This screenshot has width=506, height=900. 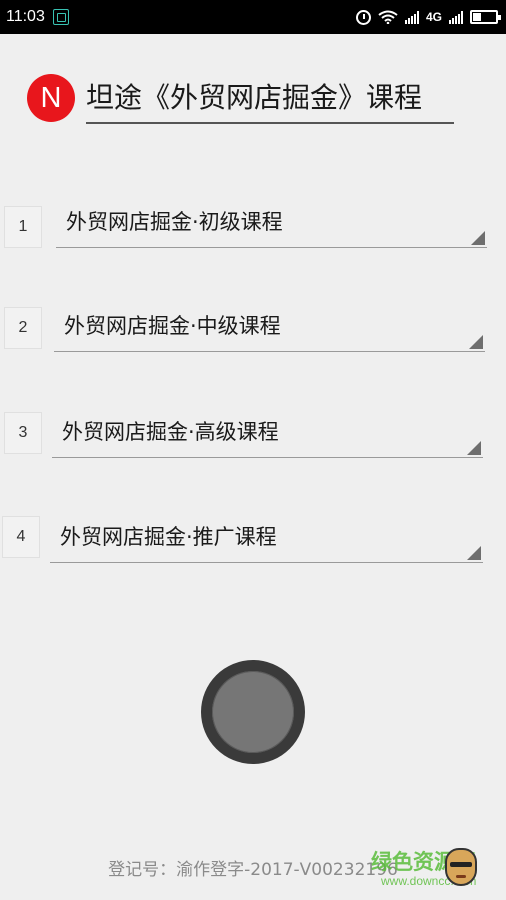 What do you see at coordinates (477, 17) in the screenshot?
I see `battery-level` at bounding box center [477, 17].